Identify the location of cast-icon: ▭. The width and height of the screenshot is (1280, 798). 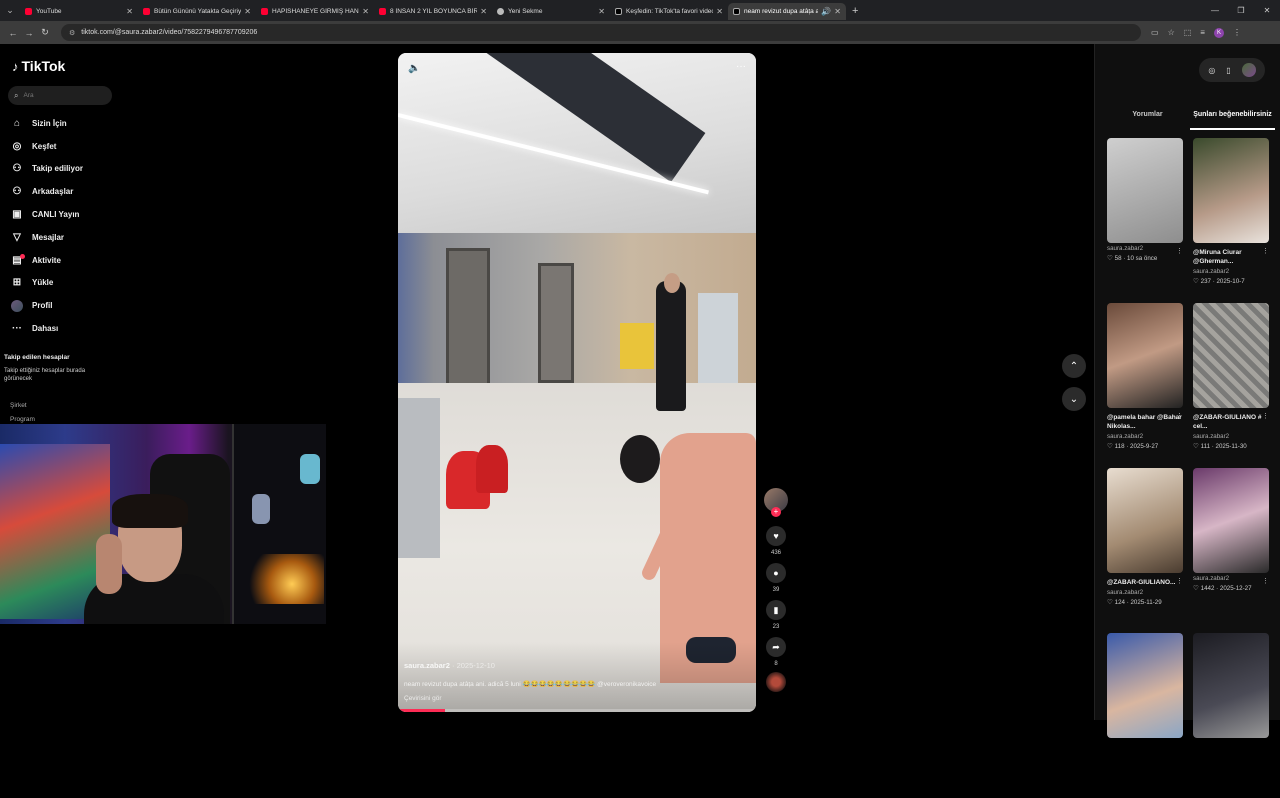
(1155, 32).